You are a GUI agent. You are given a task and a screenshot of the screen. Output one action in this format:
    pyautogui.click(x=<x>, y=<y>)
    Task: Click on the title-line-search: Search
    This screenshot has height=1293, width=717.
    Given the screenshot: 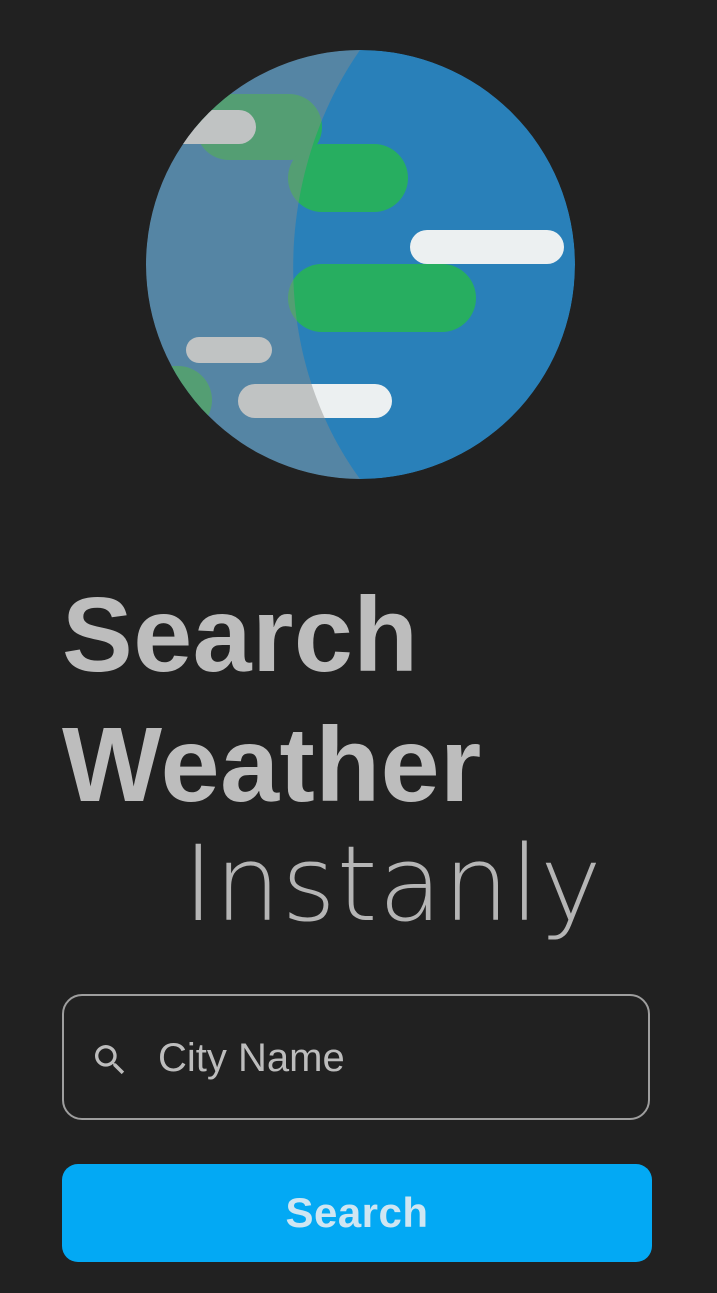 What is the action you would take?
    pyautogui.click(x=240, y=635)
    